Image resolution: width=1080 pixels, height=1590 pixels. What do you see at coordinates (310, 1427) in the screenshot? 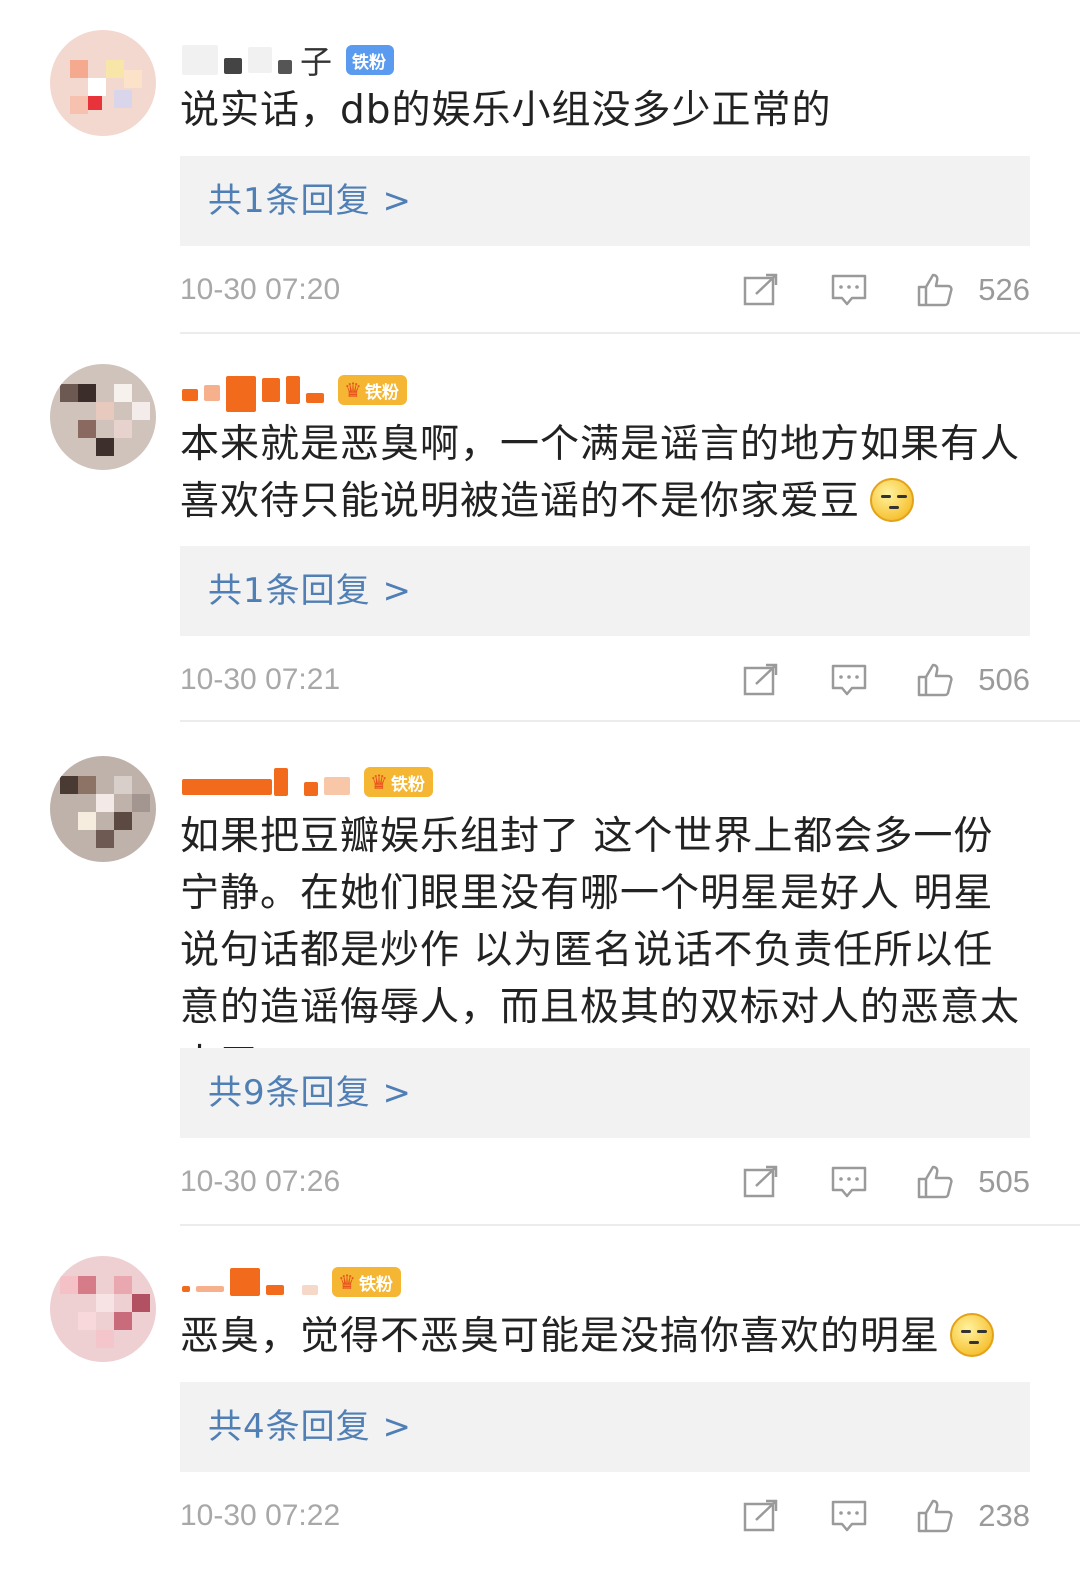
I see `view-replies-link: 共4条回复 >` at bounding box center [310, 1427].